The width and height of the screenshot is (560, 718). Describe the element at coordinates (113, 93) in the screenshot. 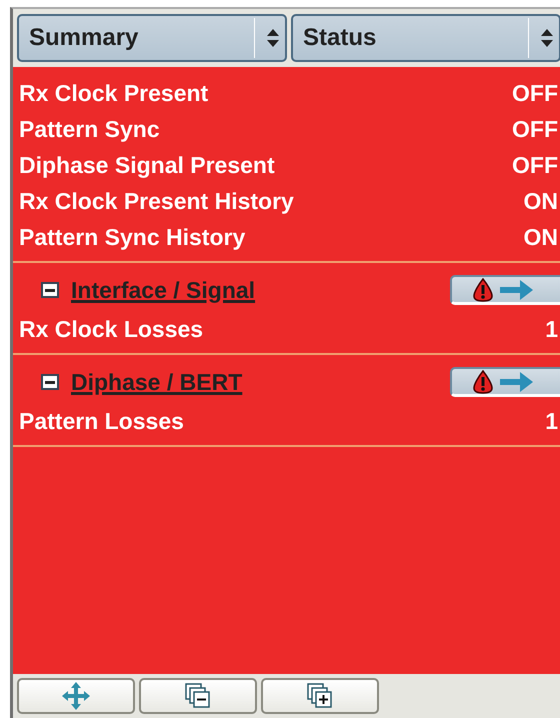

I see `status-label: Rx Clock Present` at that location.